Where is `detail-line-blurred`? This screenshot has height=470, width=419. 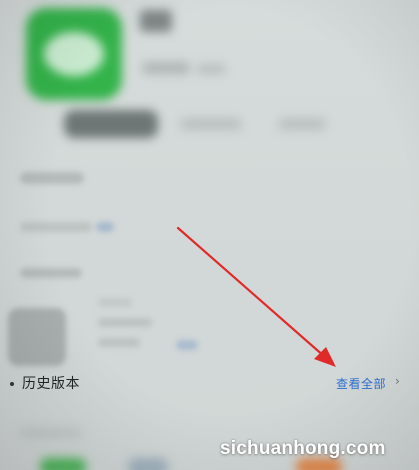 detail-line-blurred is located at coordinates (56, 227).